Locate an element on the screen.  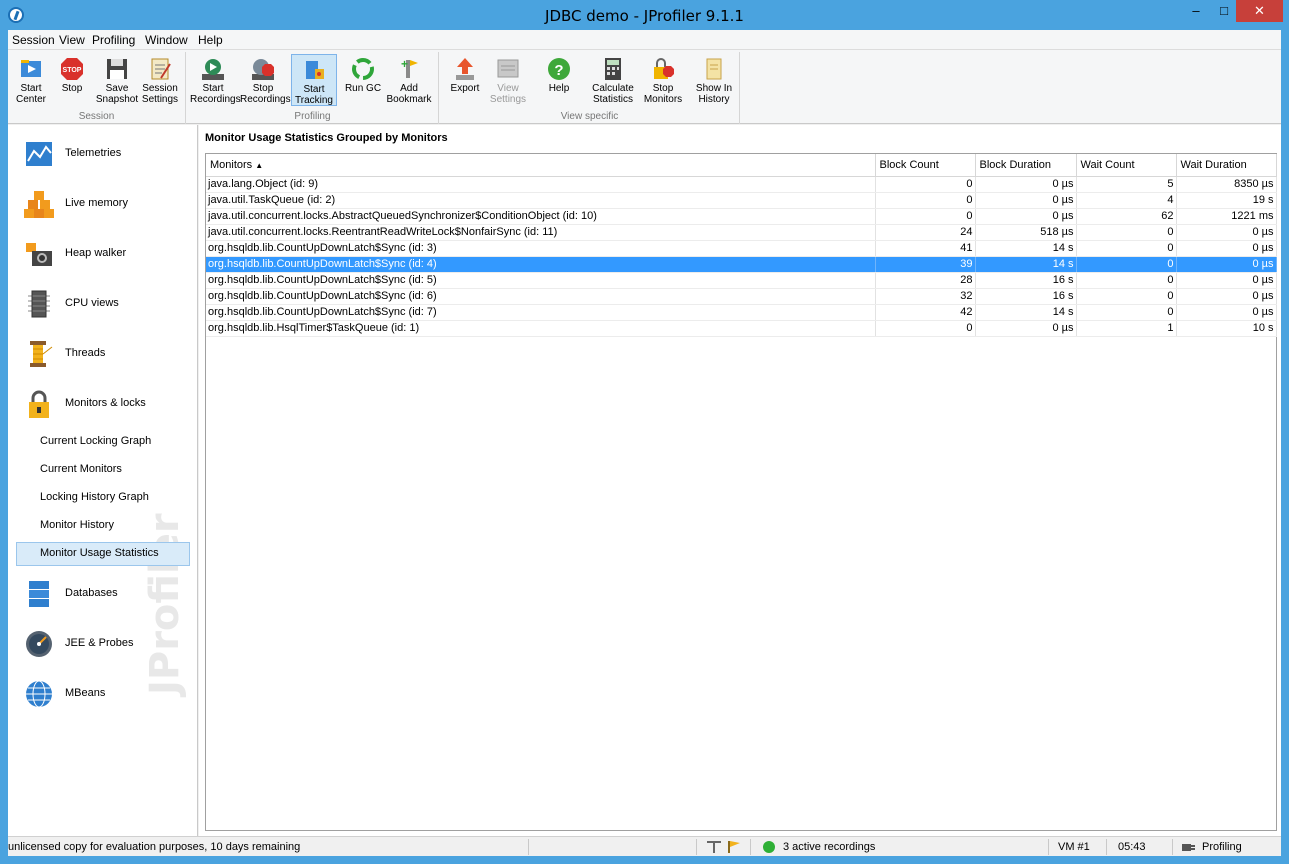
sidebar-subitem-monitor-history: Monitor History is located at coordinates (103, 526).